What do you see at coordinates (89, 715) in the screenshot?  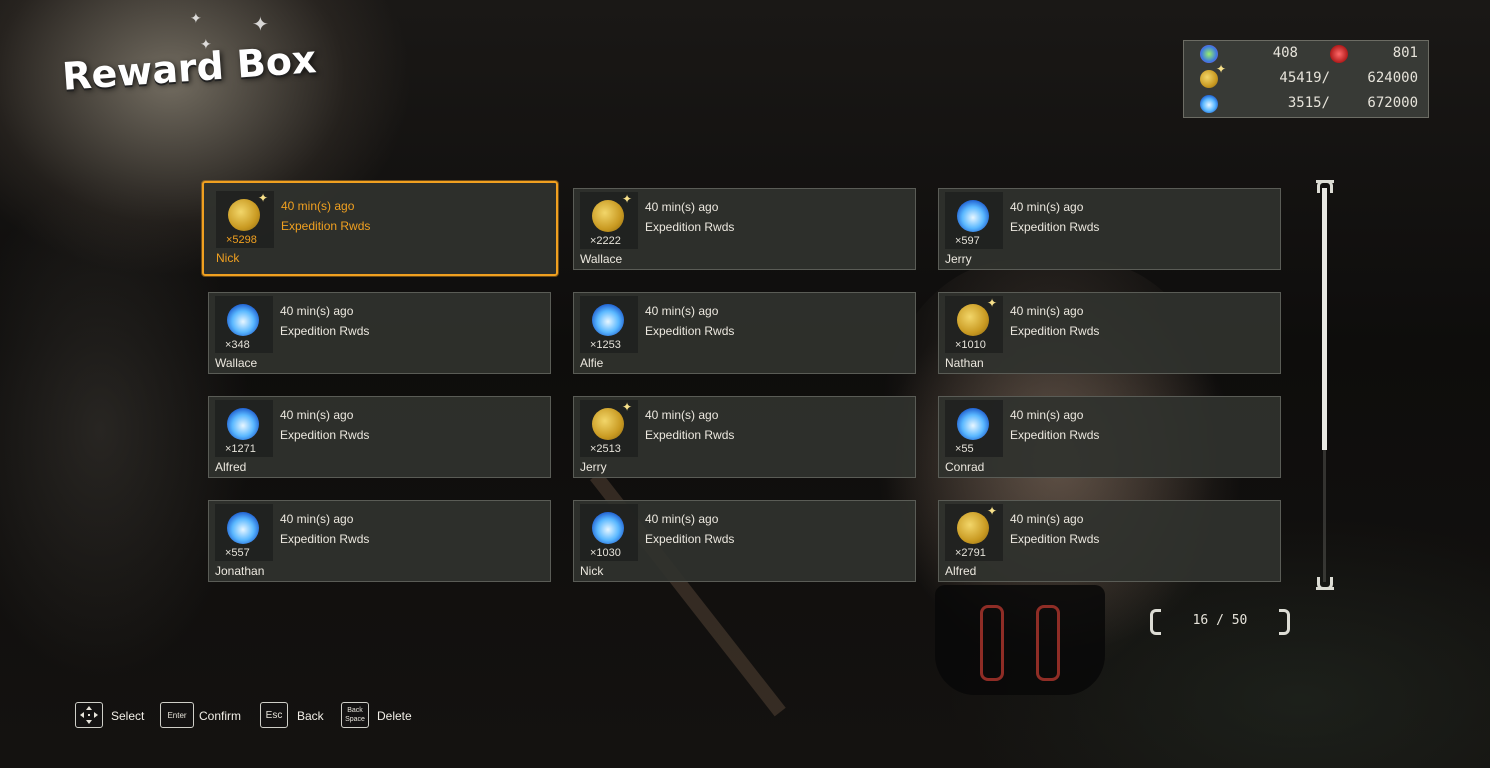 I see `dpad-icon` at bounding box center [89, 715].